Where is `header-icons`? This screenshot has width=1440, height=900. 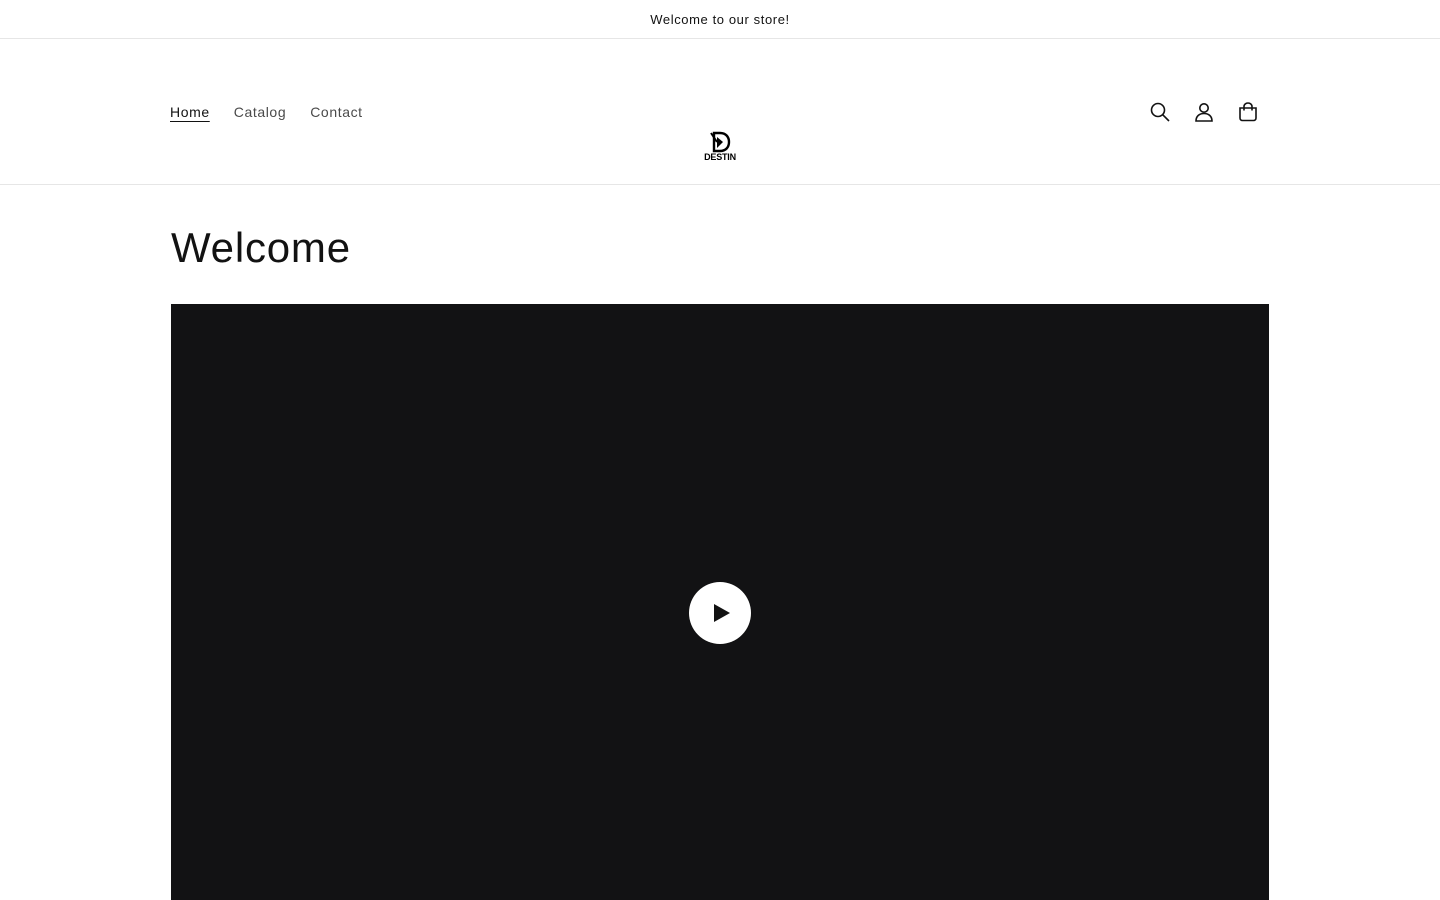
header-icons is located at coordinates (1204, 112).